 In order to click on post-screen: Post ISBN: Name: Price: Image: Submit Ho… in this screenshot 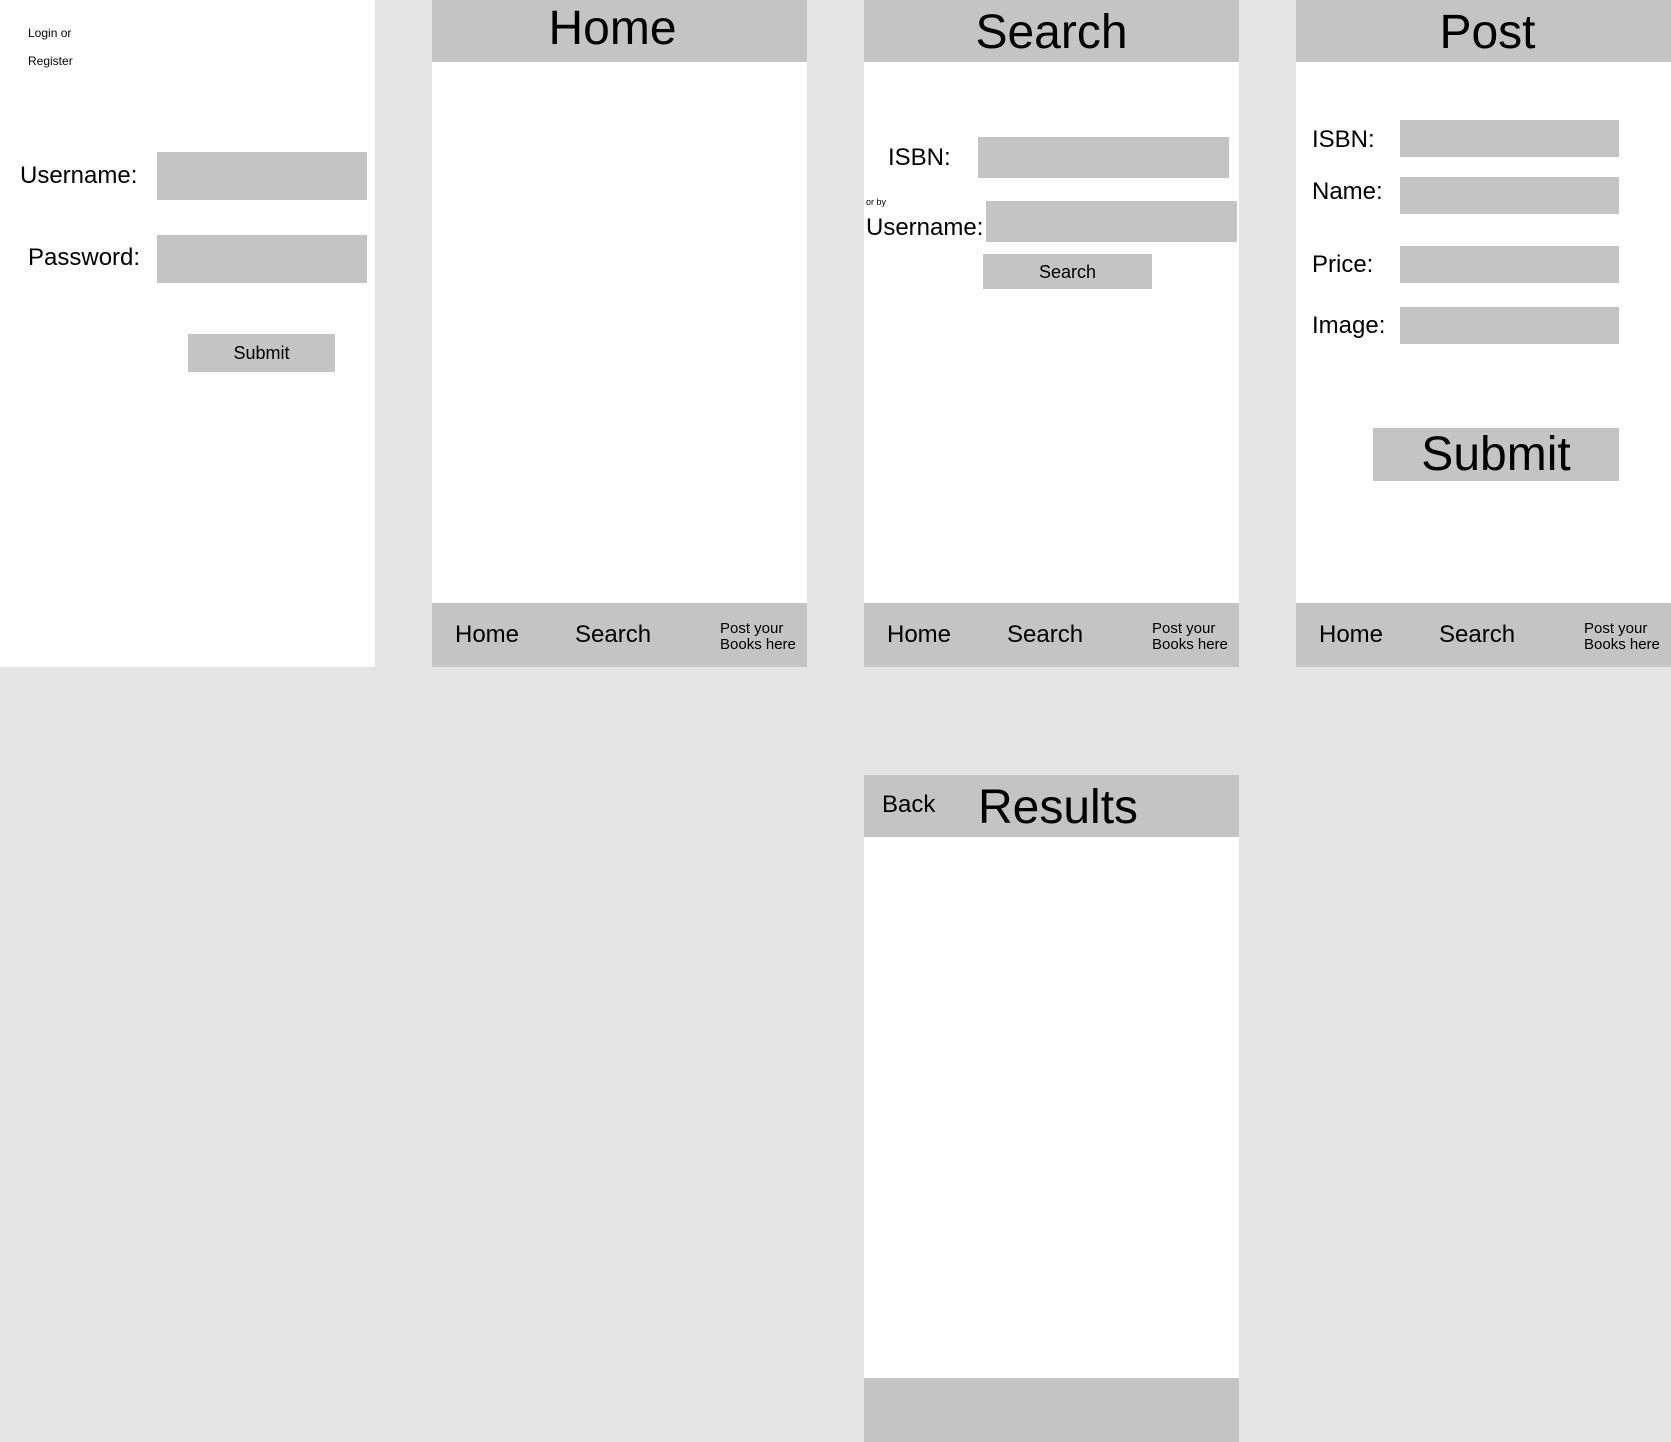, I will do `click(1483, 333)`.